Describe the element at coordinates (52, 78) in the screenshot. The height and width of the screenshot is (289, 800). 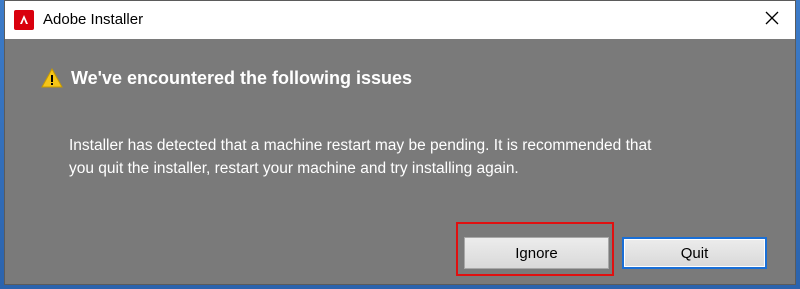
I see `warning-icon` at that location.